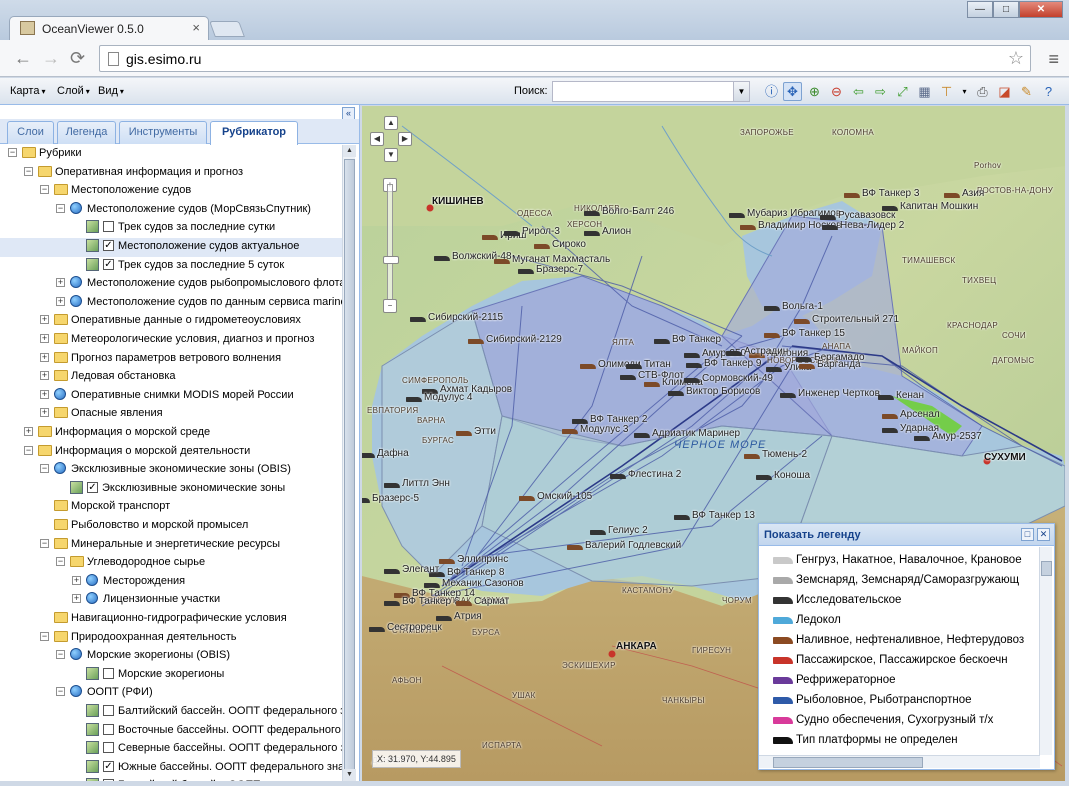 The width and height of the screenshot is (1069, 786). I want to click on browser-tab: OceanViewer 0.5.0 ×, so click(109, 28).